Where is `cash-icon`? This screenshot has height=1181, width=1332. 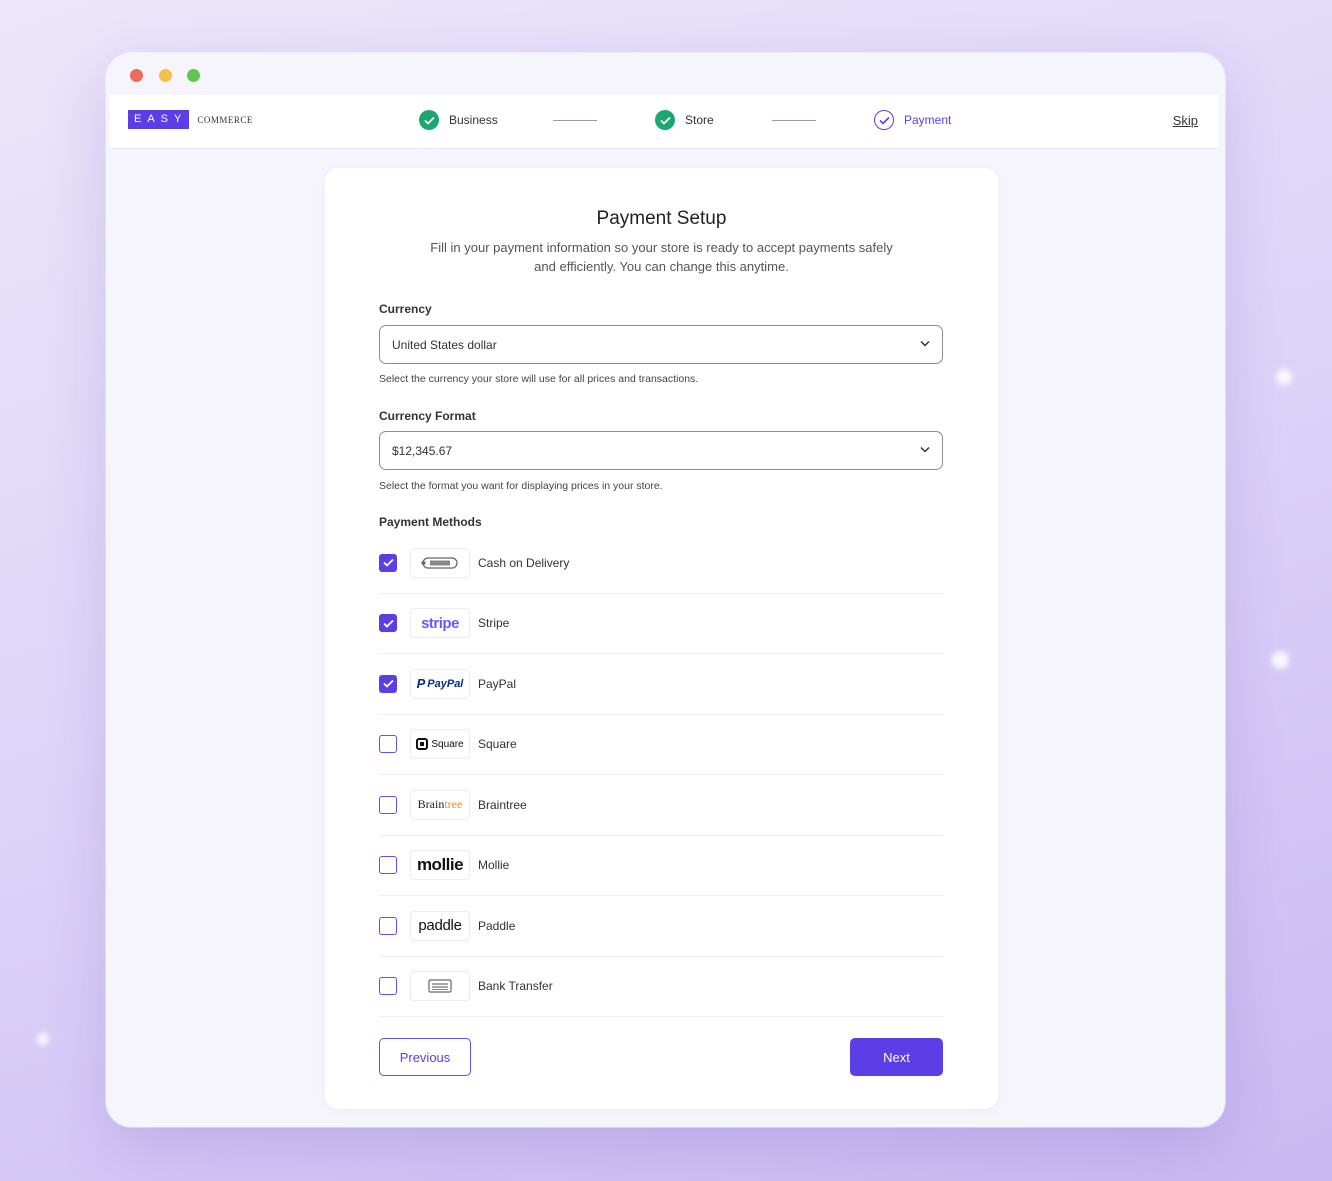
cash-icon is located at coordinates (440, 562).